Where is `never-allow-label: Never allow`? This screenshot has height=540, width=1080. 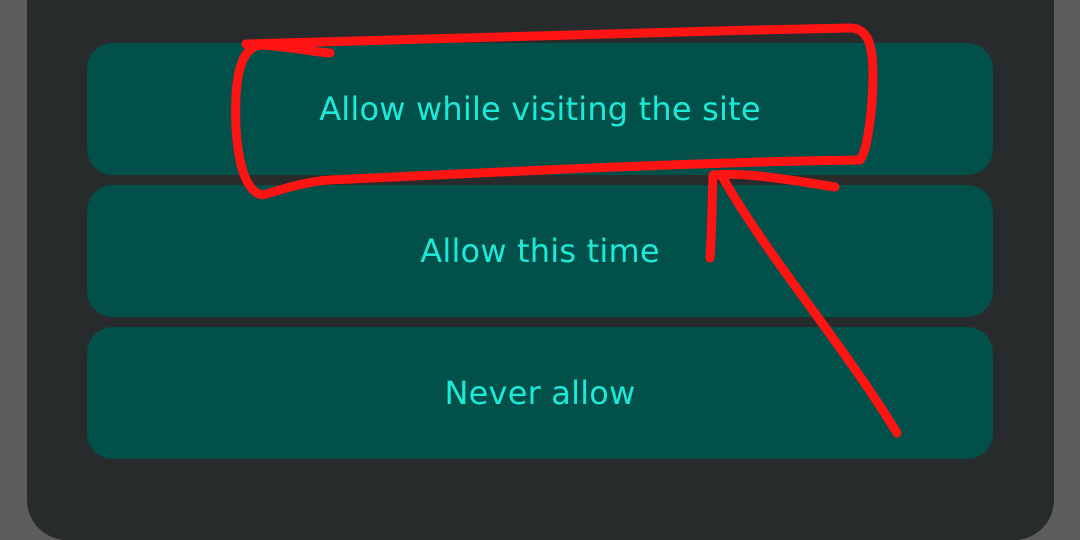
never-allow-label: Never allow is located at coordinates (540, 393).